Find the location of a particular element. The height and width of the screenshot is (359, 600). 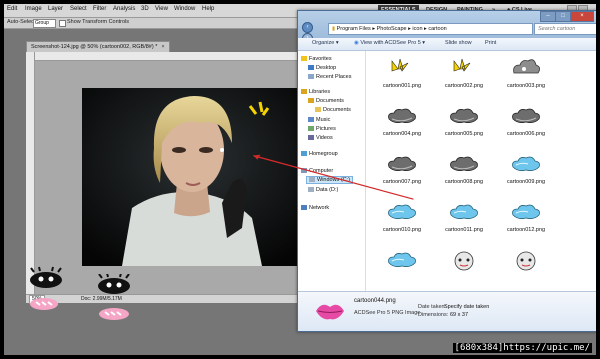

menu-analysis: Analysis is located at coordinates (124, 9).